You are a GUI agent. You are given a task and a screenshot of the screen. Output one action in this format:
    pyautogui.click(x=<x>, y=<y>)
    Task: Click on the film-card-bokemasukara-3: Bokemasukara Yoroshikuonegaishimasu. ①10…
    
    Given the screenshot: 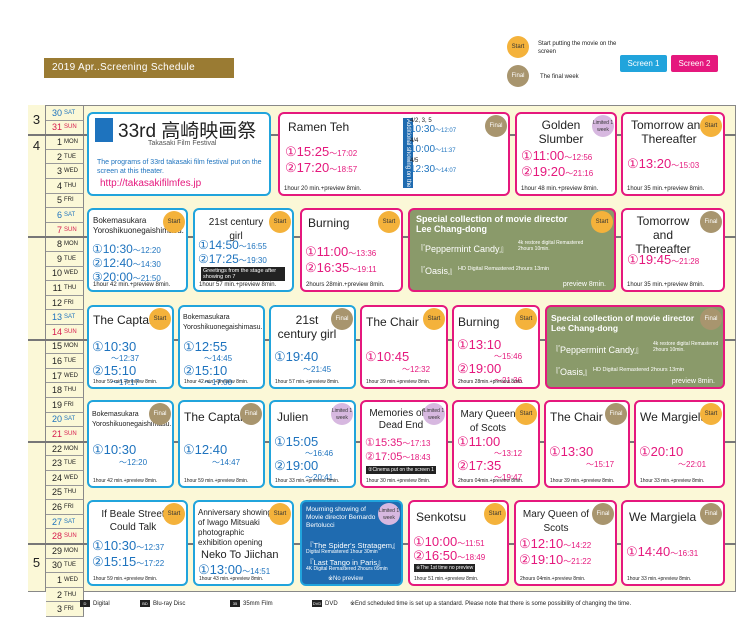 What is the action you would take?
    pyautogui.click(x=130, y=444)
    